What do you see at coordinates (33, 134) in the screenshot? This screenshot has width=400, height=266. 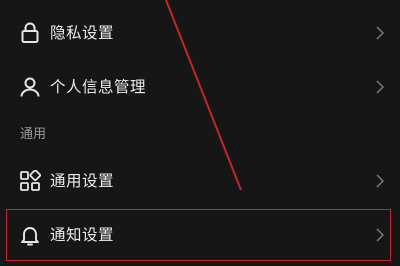 I see `section-title-general: 通用` at bounding box center [33, 134].